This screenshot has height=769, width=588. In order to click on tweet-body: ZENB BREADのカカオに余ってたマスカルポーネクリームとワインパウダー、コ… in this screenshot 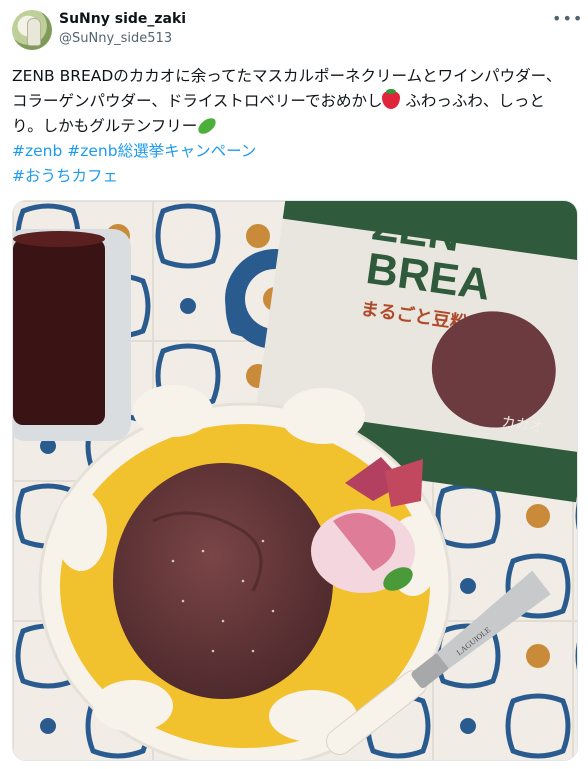, I will do `click(292, 101)`.